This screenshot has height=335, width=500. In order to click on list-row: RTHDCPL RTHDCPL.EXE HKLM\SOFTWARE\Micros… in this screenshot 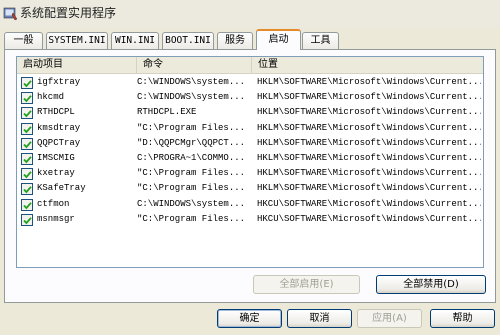, I will do `click(250, 112)`.